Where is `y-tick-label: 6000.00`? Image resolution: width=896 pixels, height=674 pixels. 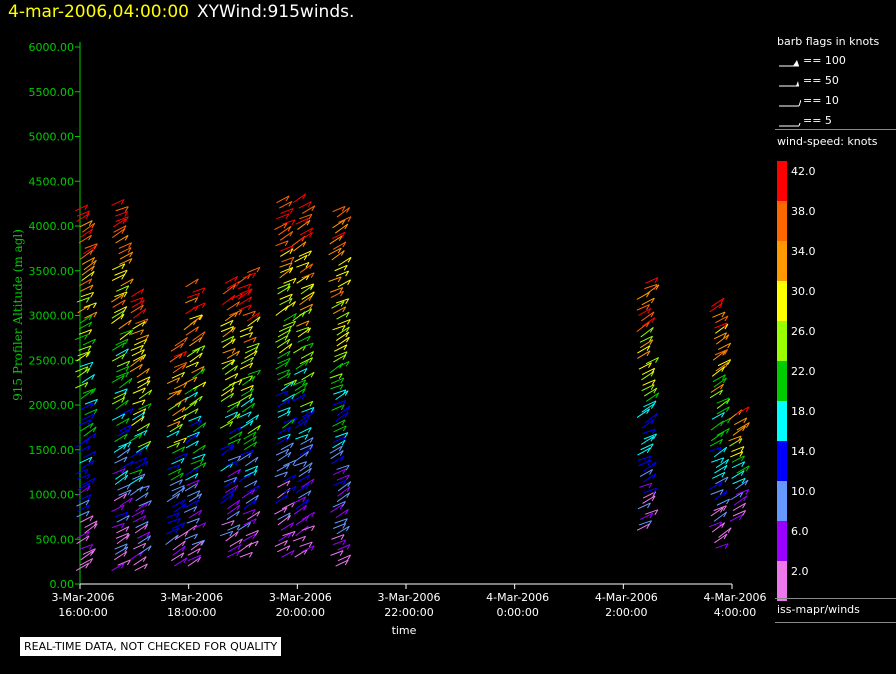
y-tick-label: 6000.00 is located at coordinates (52, 47).